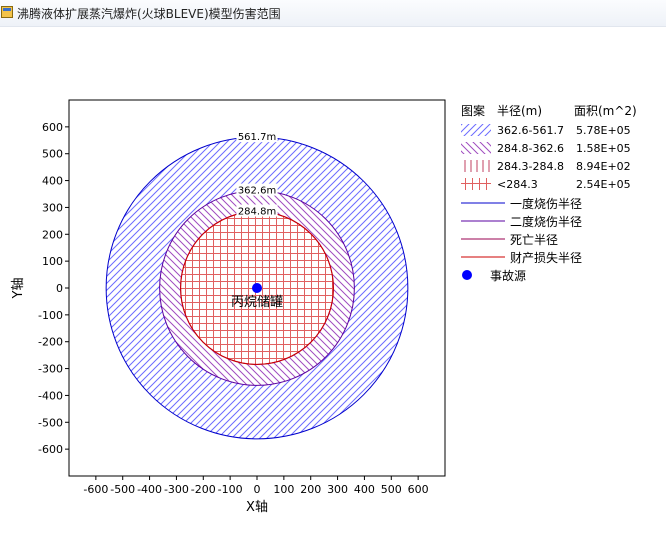 Image resolution: width=666 pixels, height=539 pixels. Describe the element at coordinates (476, 148) in the screenshot. I see `legend-swatch-diag-back` at that location.